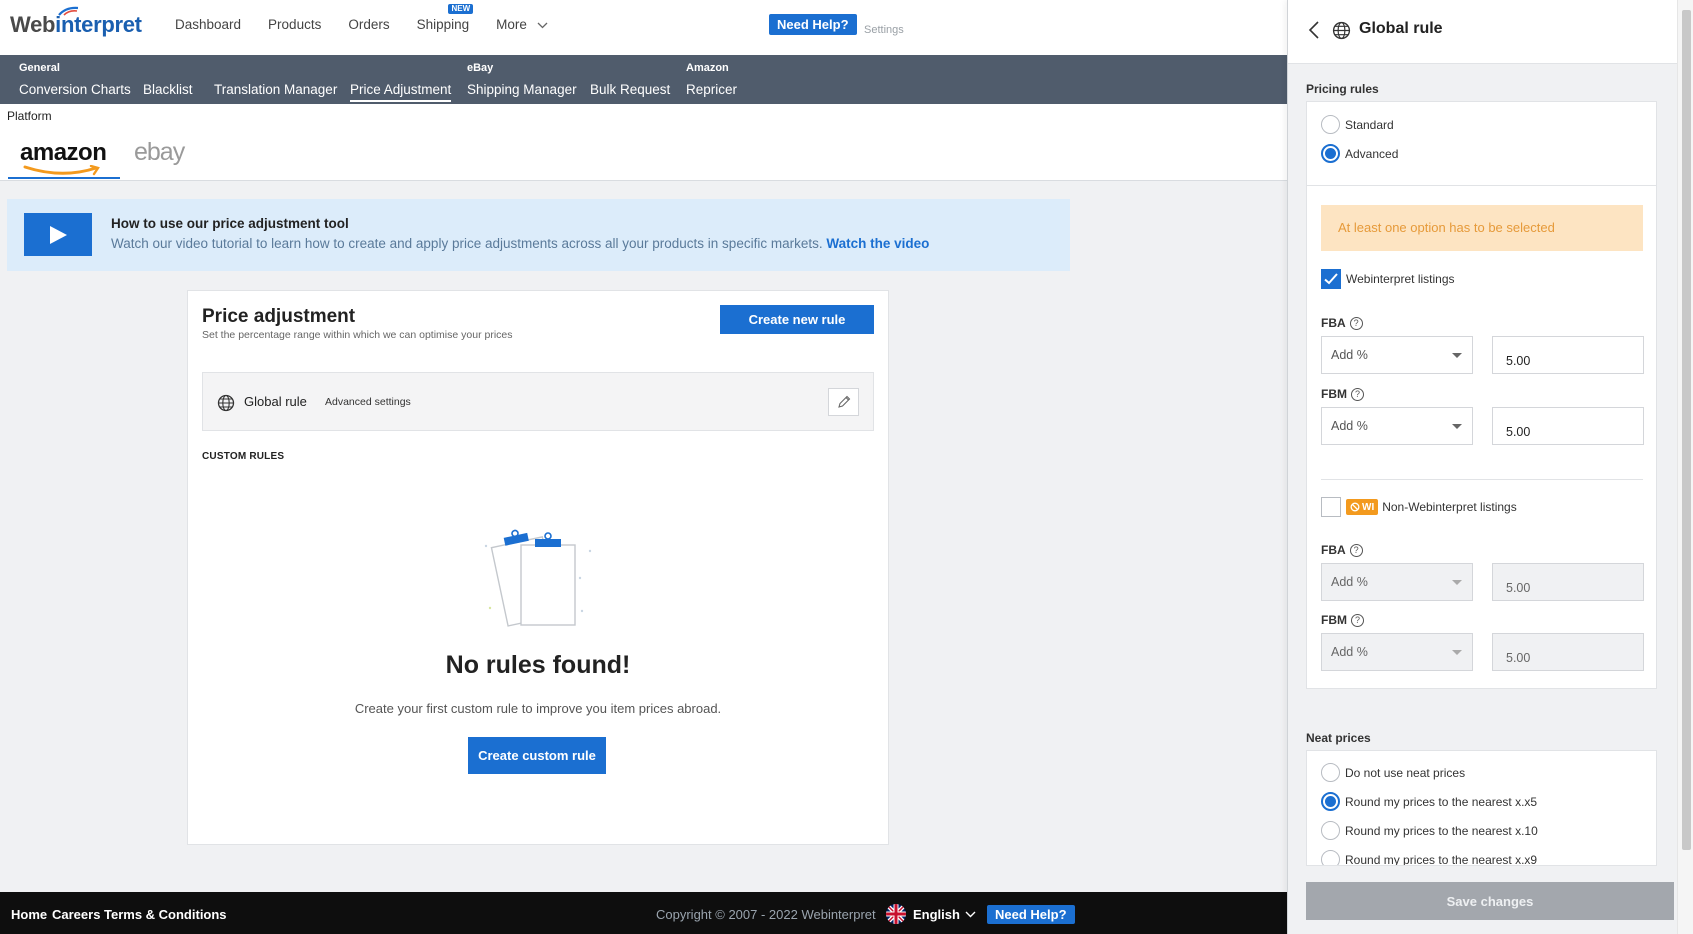 This screenshot has width=1693, height=934. Describe the element at coordinates (643, 142) in the screenshot. I see `platform-selector: Platform amazon ebay` at that location.